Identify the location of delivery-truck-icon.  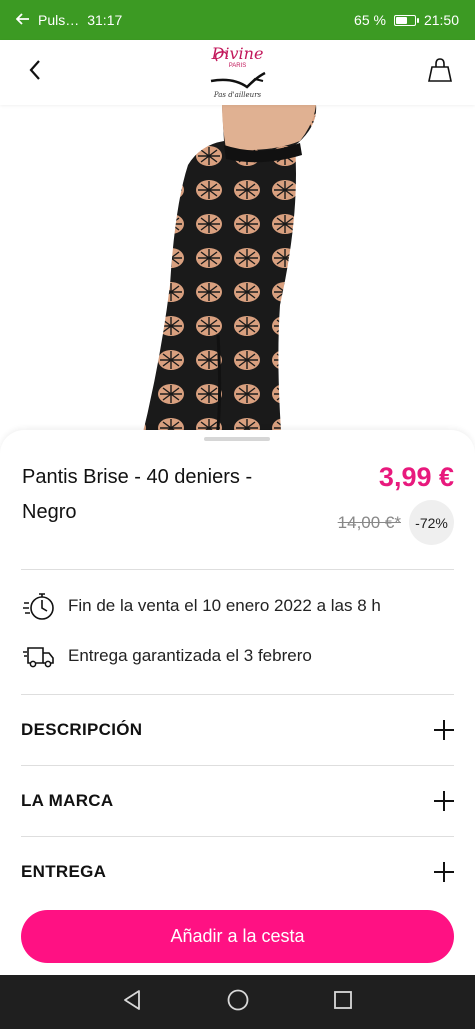
(39, 656).